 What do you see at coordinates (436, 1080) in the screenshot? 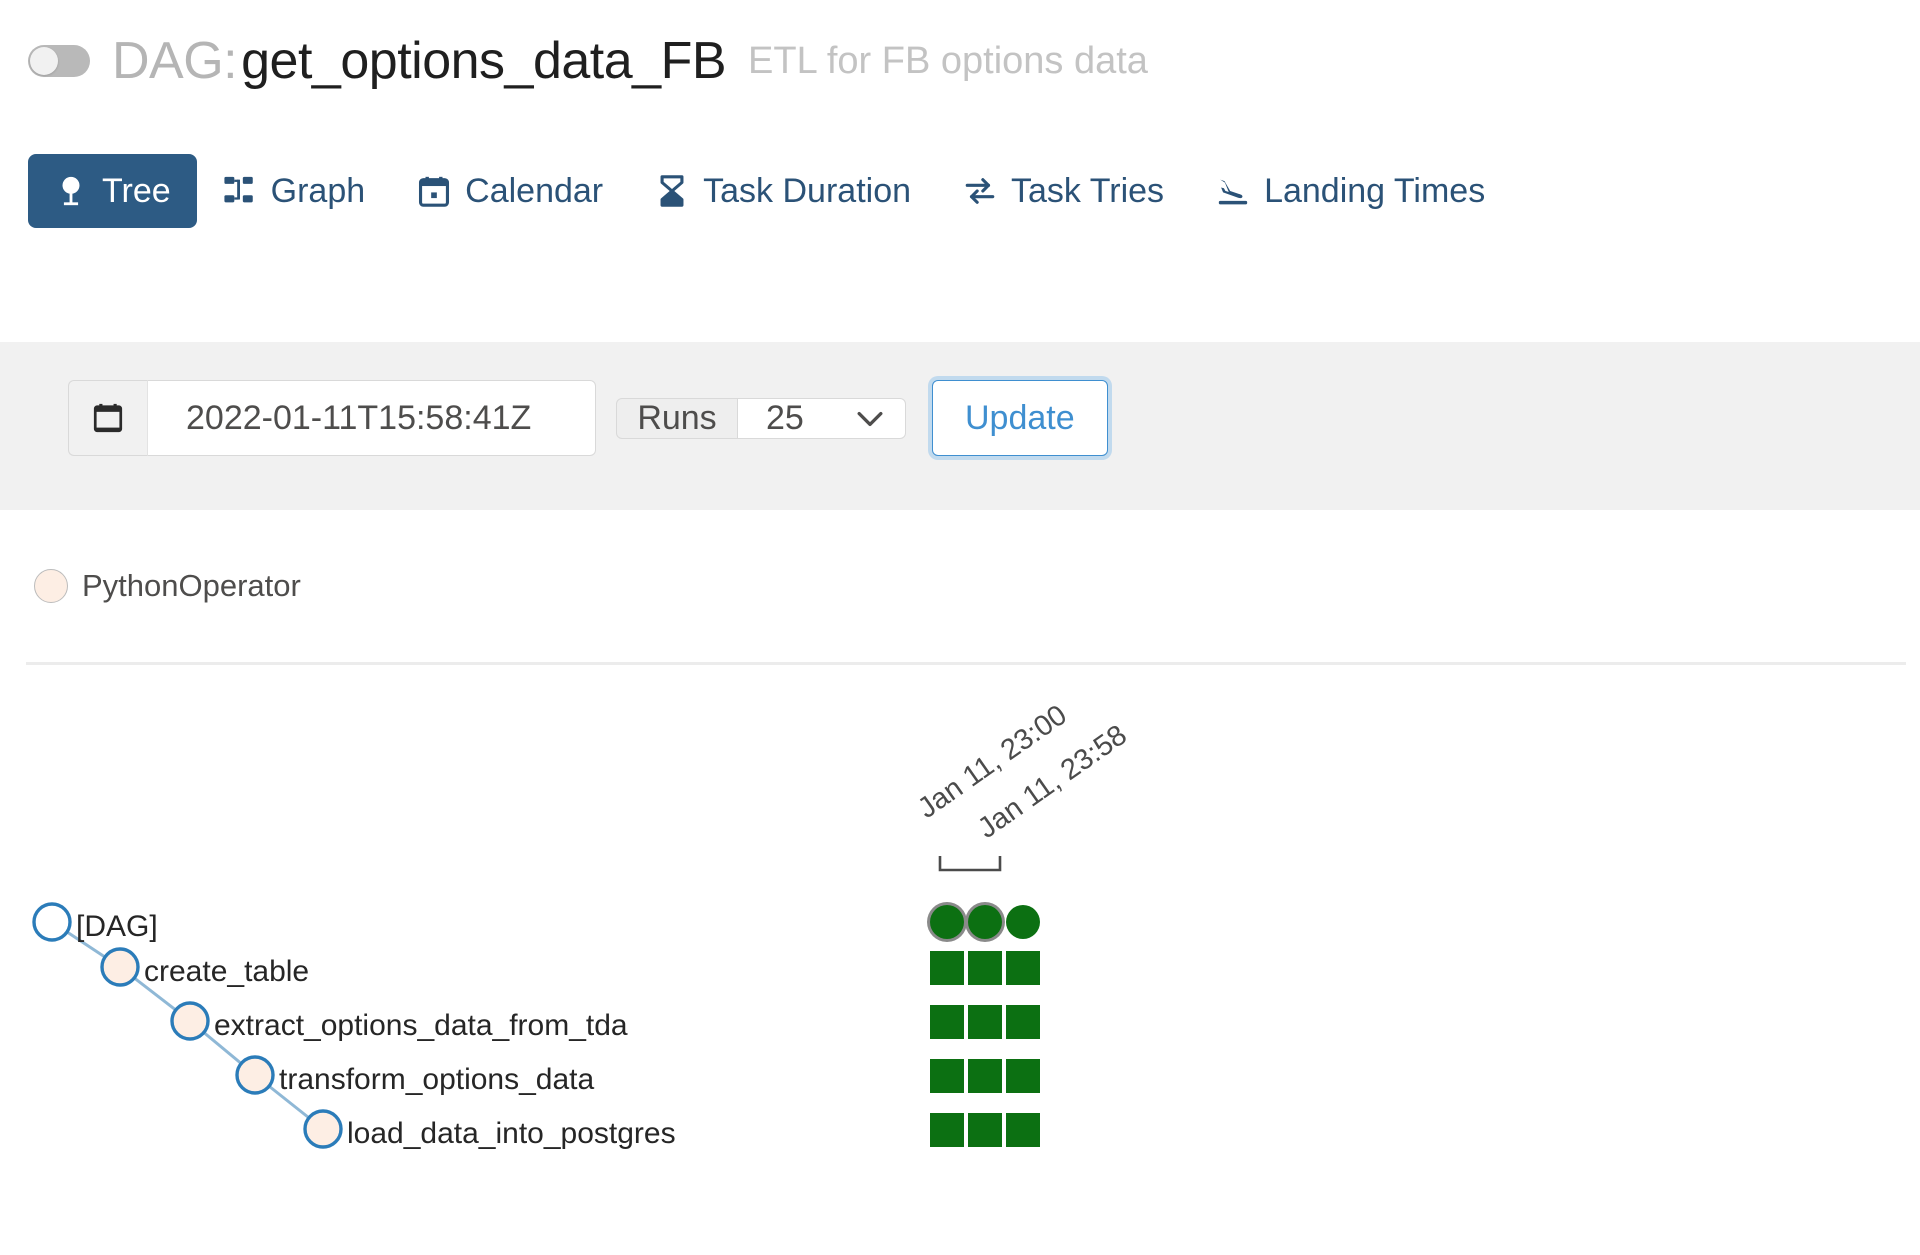
I see `tree-node-label: transform_options_data` at bounding box center [436, 1080].